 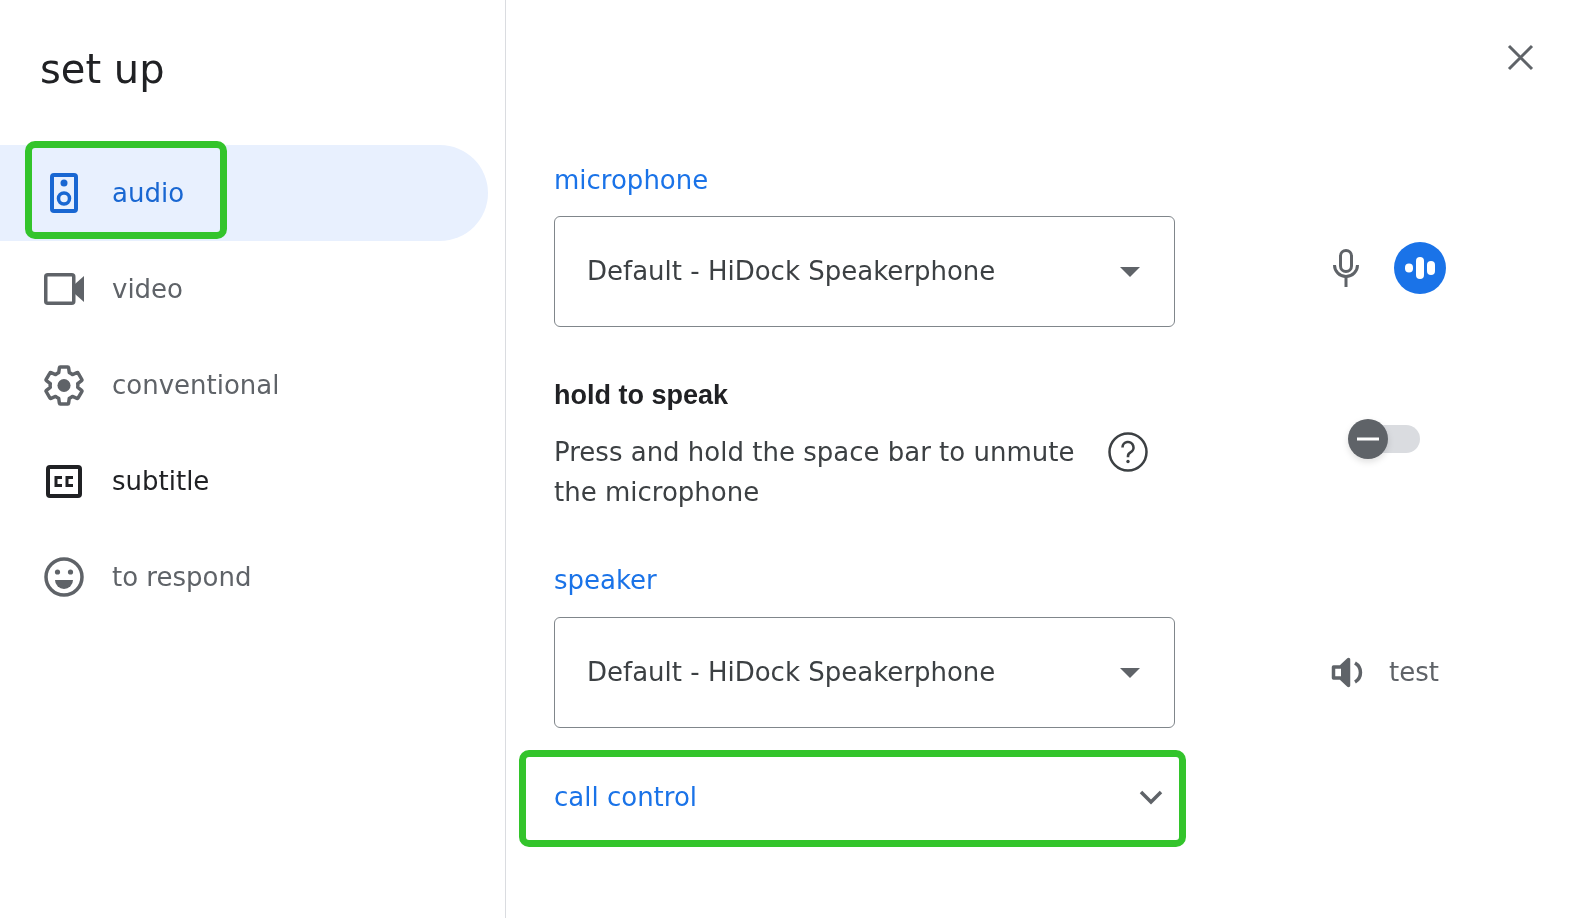 I want to click on section-heading: microphone, so click(x=631, y=180).